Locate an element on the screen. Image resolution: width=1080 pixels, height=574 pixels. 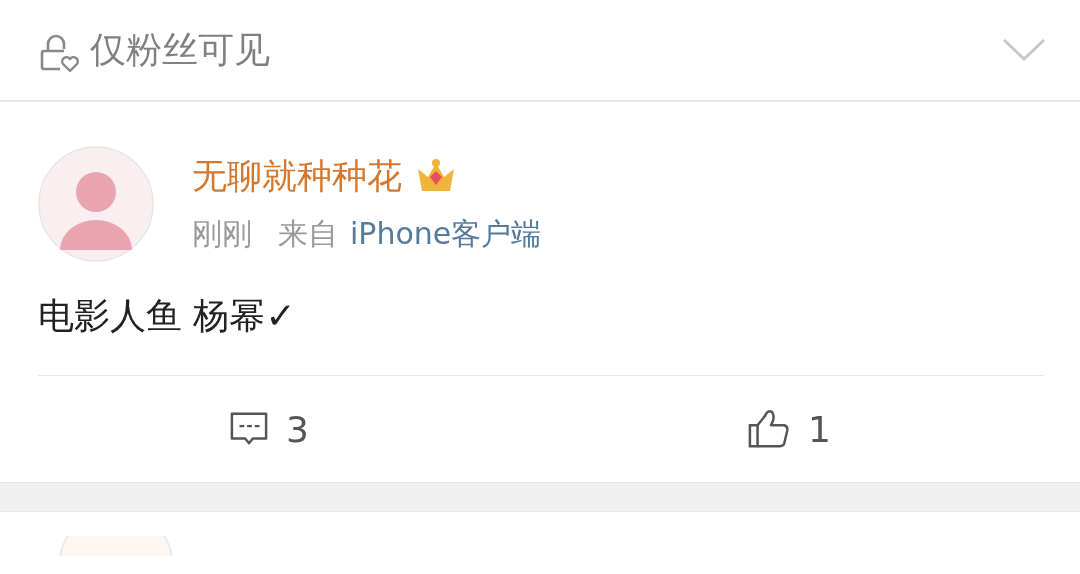
source-link: iPhone客户端 is located at coordinates (446, 234).